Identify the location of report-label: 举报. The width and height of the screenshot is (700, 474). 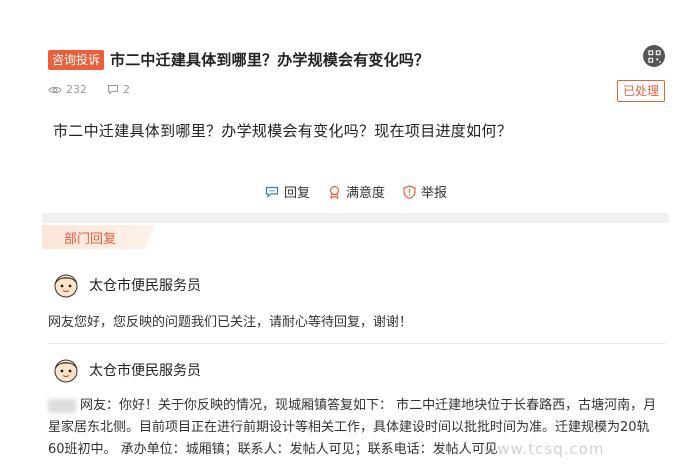
(434, 193).